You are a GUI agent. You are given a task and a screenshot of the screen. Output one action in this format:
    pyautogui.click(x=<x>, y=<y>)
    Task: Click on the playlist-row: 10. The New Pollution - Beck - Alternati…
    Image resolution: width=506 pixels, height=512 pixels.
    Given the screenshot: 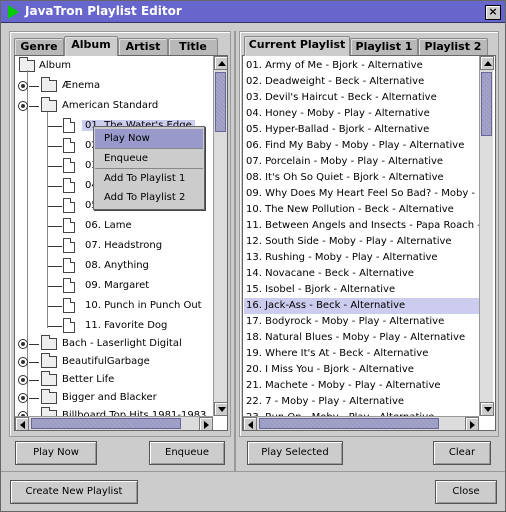 What is the action you would take?
    pyautogui.click(x=361, y=210)
    